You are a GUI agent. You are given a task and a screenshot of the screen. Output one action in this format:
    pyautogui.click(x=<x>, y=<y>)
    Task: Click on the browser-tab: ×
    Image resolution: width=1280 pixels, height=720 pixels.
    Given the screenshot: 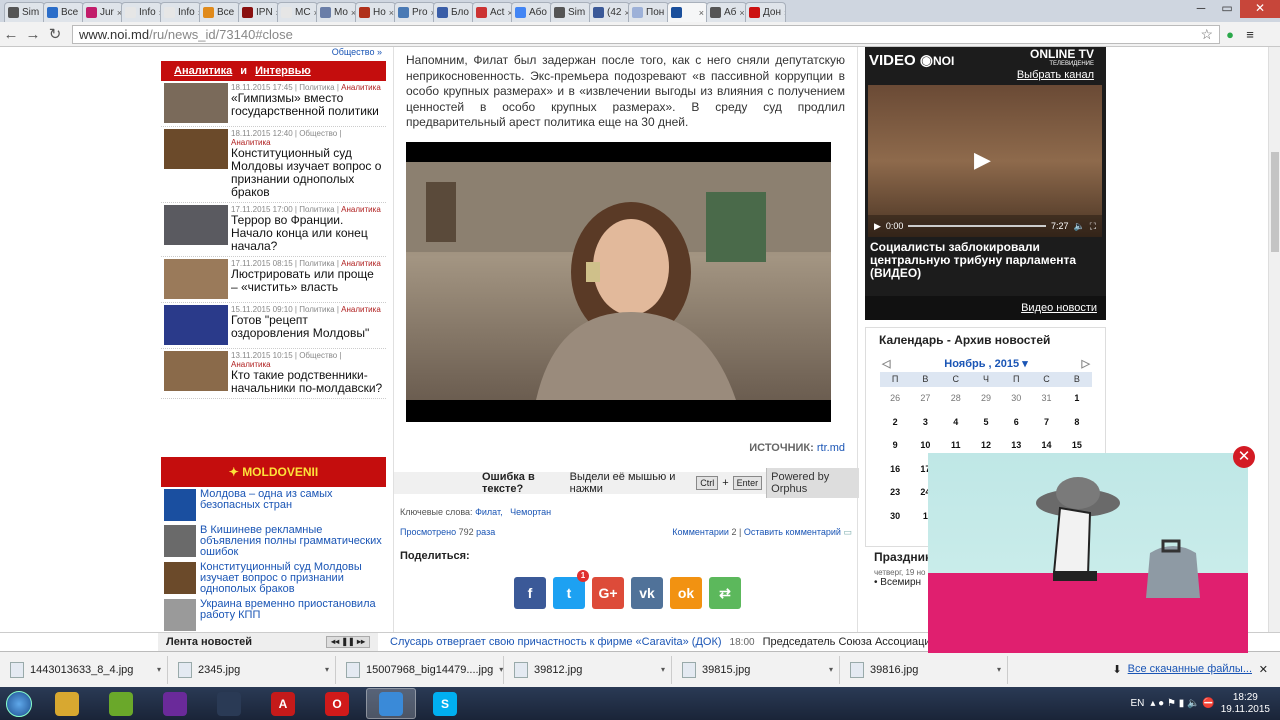 What is the action you would take?
    pyautogui.click(x=687, y=12)
    